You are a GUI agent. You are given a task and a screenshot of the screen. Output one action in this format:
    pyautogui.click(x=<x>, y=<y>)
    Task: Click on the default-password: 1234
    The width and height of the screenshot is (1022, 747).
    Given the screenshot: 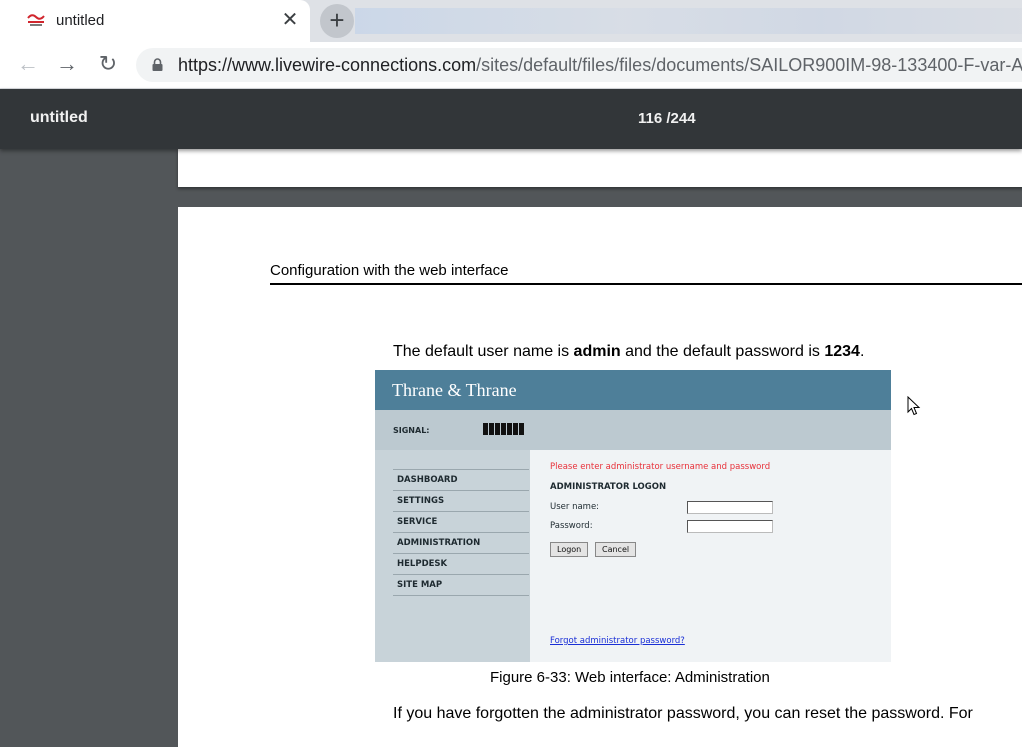 What is the action you would take?
    pyautogui.click(x=842, y=351)
    